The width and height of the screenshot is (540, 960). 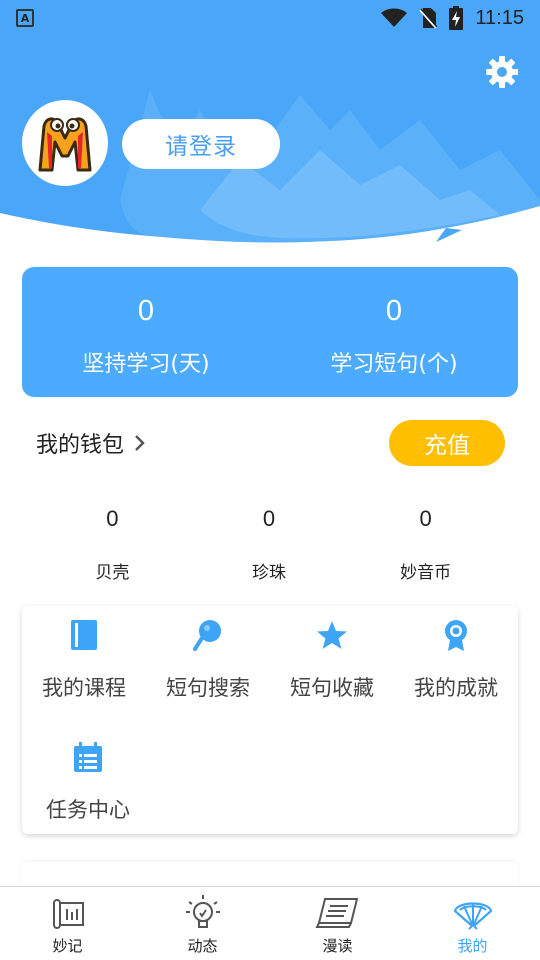 What do you see at coordinates (456, 635) in the screenshot?
I see `medal-icon` at bounding box center [456, 635].